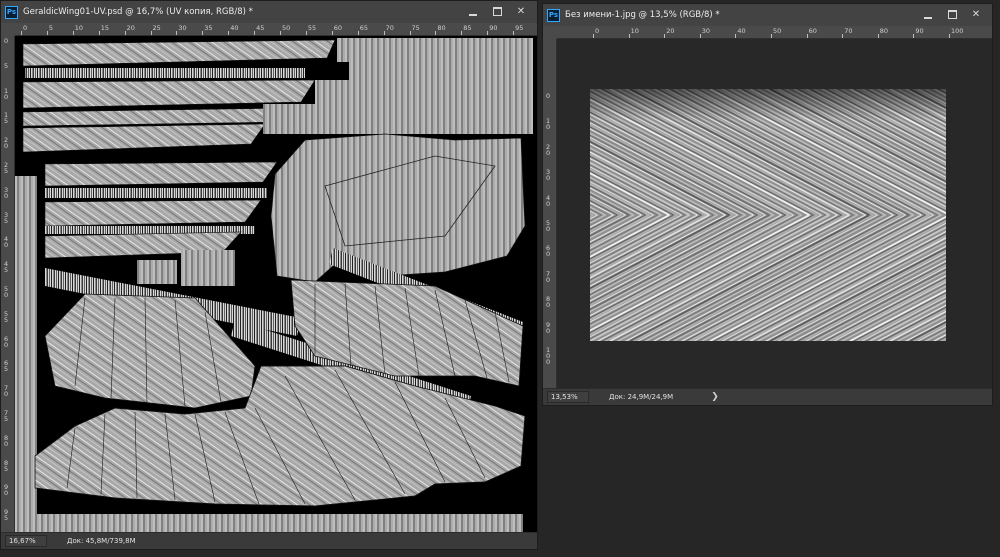 The width and height of the screenshot is (1000, 557). What do you see at coordinates (363, 28) in the screenshot?
I see `ruler-tick-label: 65` at bounding box center [363, 28].